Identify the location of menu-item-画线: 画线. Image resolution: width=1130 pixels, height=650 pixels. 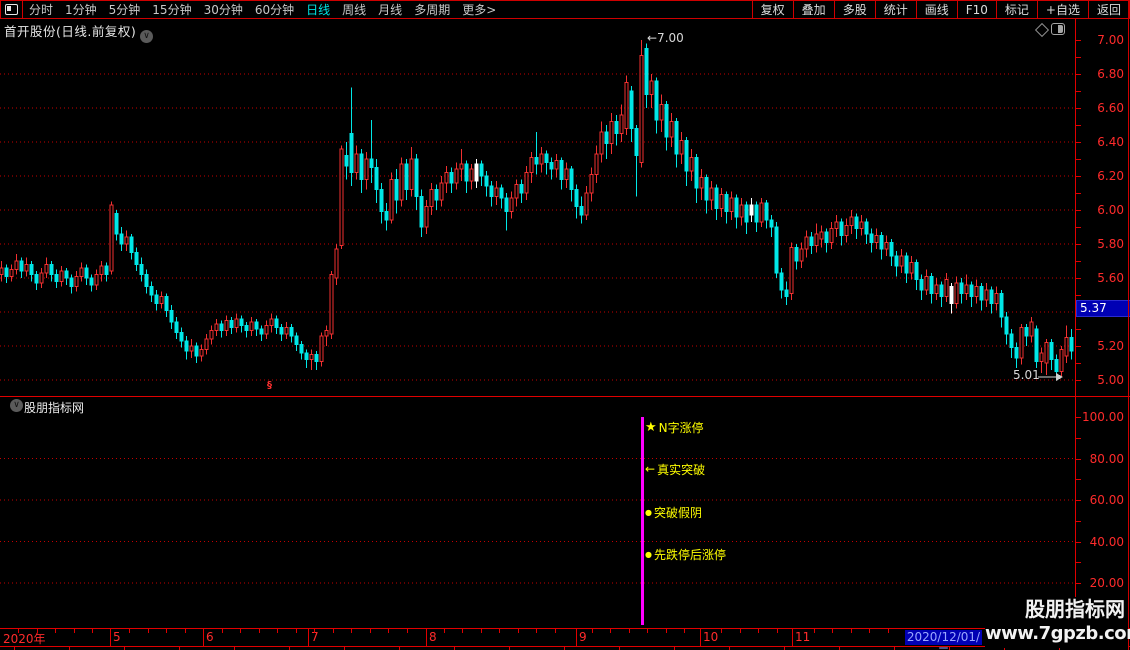
(936, 9).